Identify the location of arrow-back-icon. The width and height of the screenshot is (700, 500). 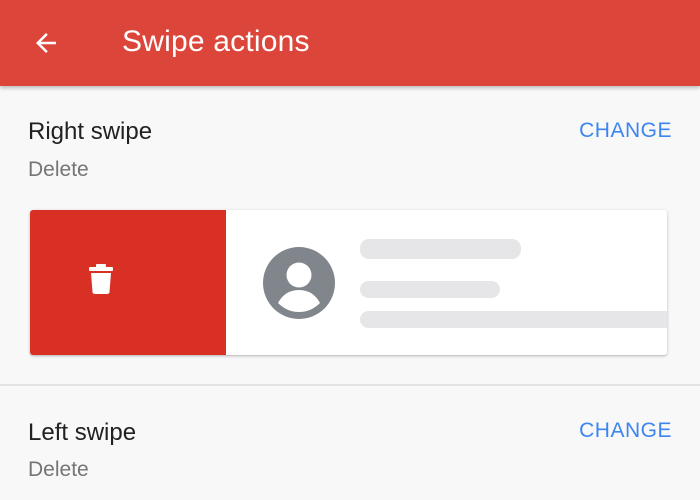
(46, 43).